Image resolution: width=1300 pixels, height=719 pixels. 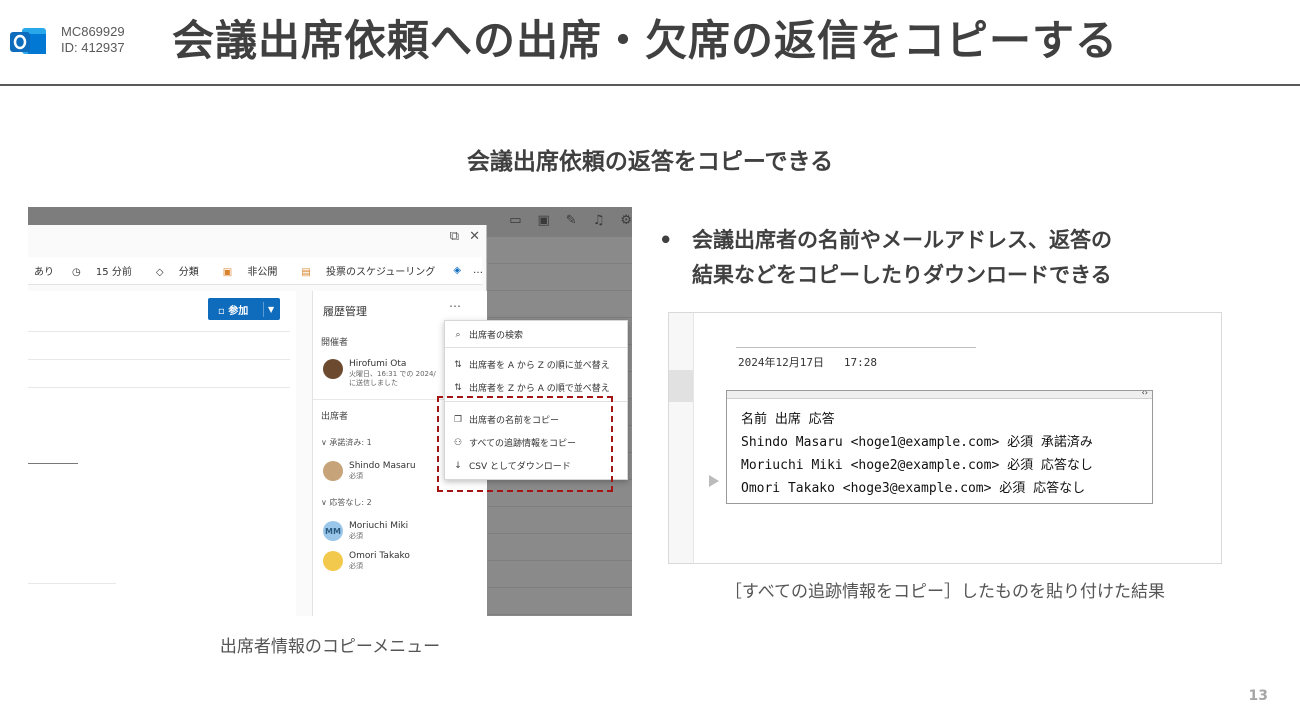 What do you see at coordinates (650, 162) in the screenshot?
I see `section-subtitle: 会議出席依頼の返答をコピーできる` at bounding box center [650, 162].